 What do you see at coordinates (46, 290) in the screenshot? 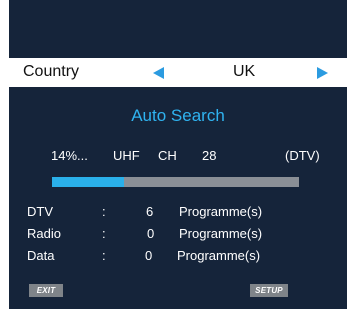
I see `exit-button: EXIT` at bounding box center [46, 290].